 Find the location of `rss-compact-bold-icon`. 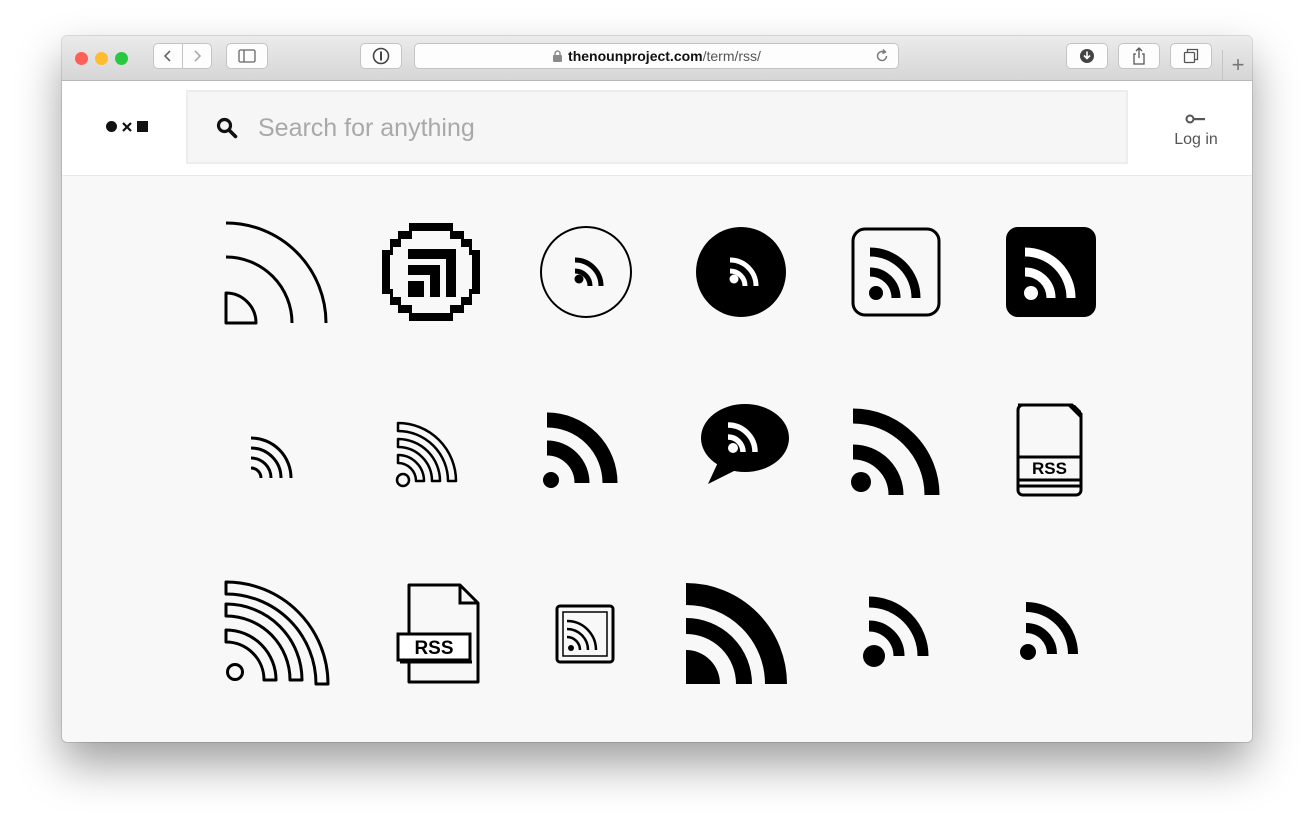

rss-compact-bold-icon is located at coordinates (896, 631).